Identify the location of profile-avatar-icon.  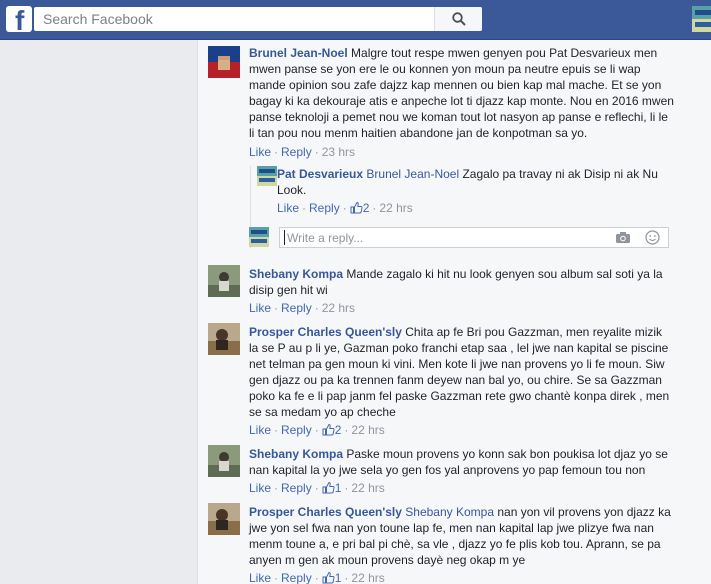
(701, 19).